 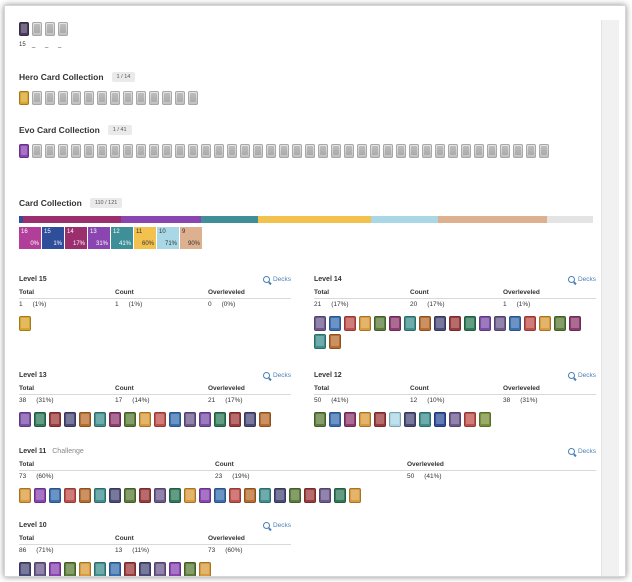 What do you see at coordinates (610, 298) in the screenshot?
I see `scrollbar` at bounding box center [610, 298].